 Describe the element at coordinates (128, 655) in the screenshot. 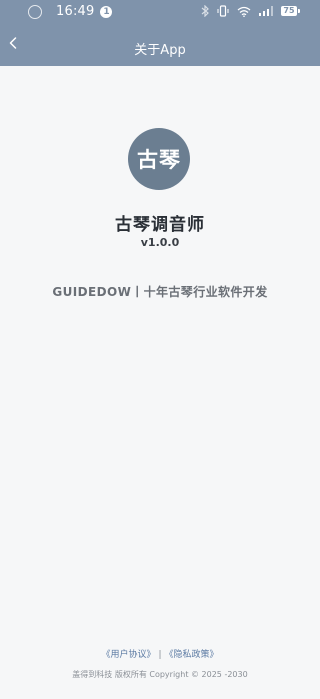

I see `user-agreement-link: 《用户协议》` at that location.